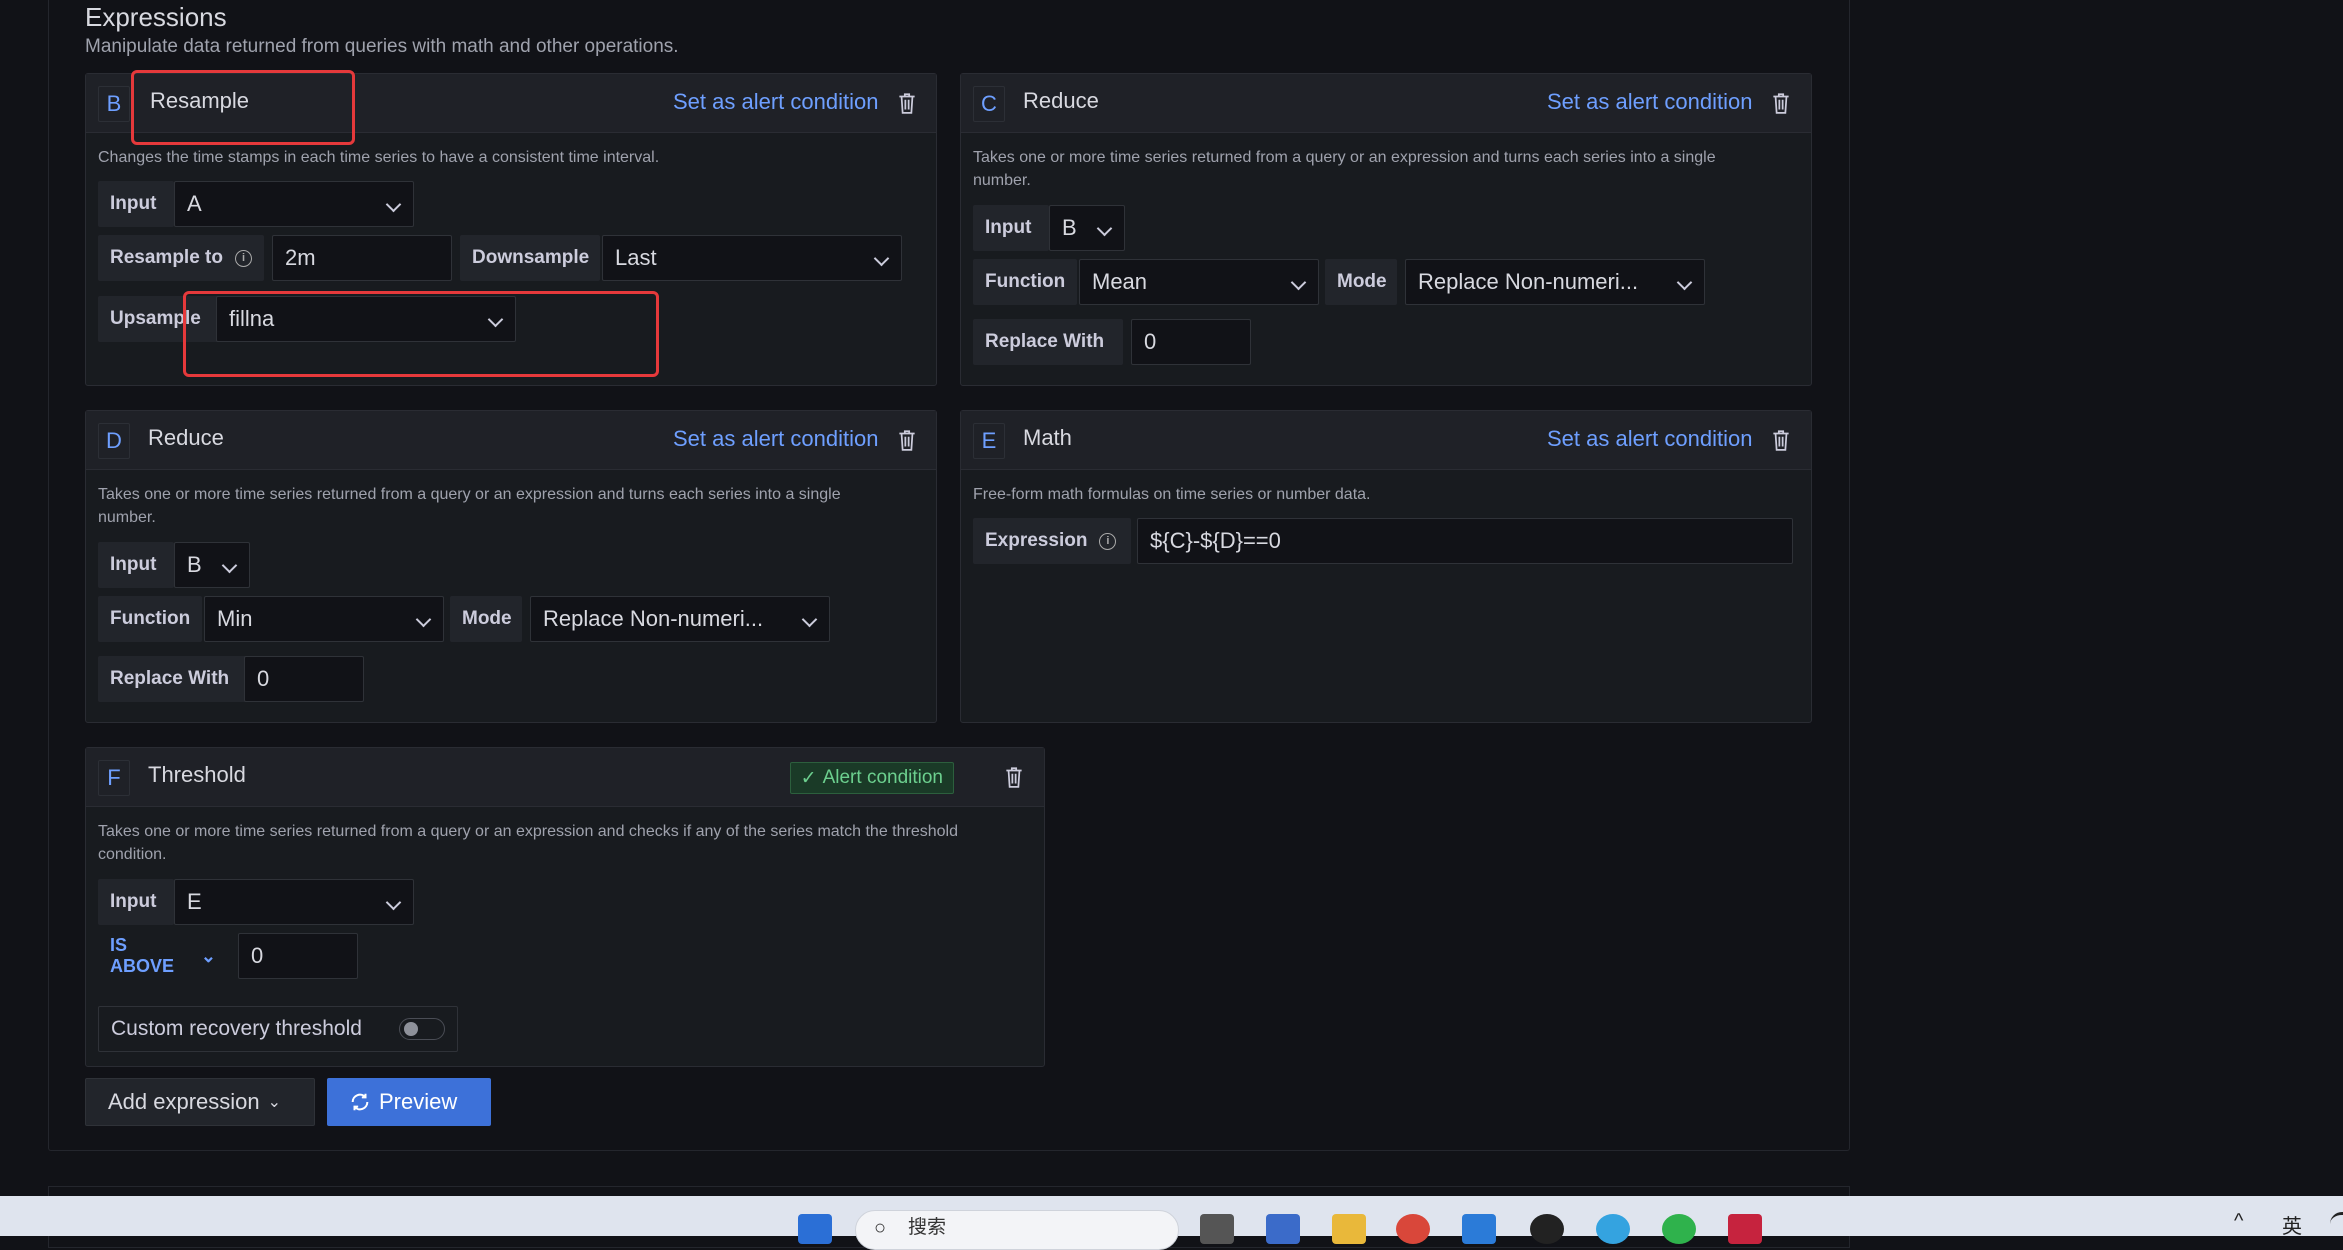 This screenshot has width=2343, height=1250. I want to click on function-select: Mean, so click(1199, 282).